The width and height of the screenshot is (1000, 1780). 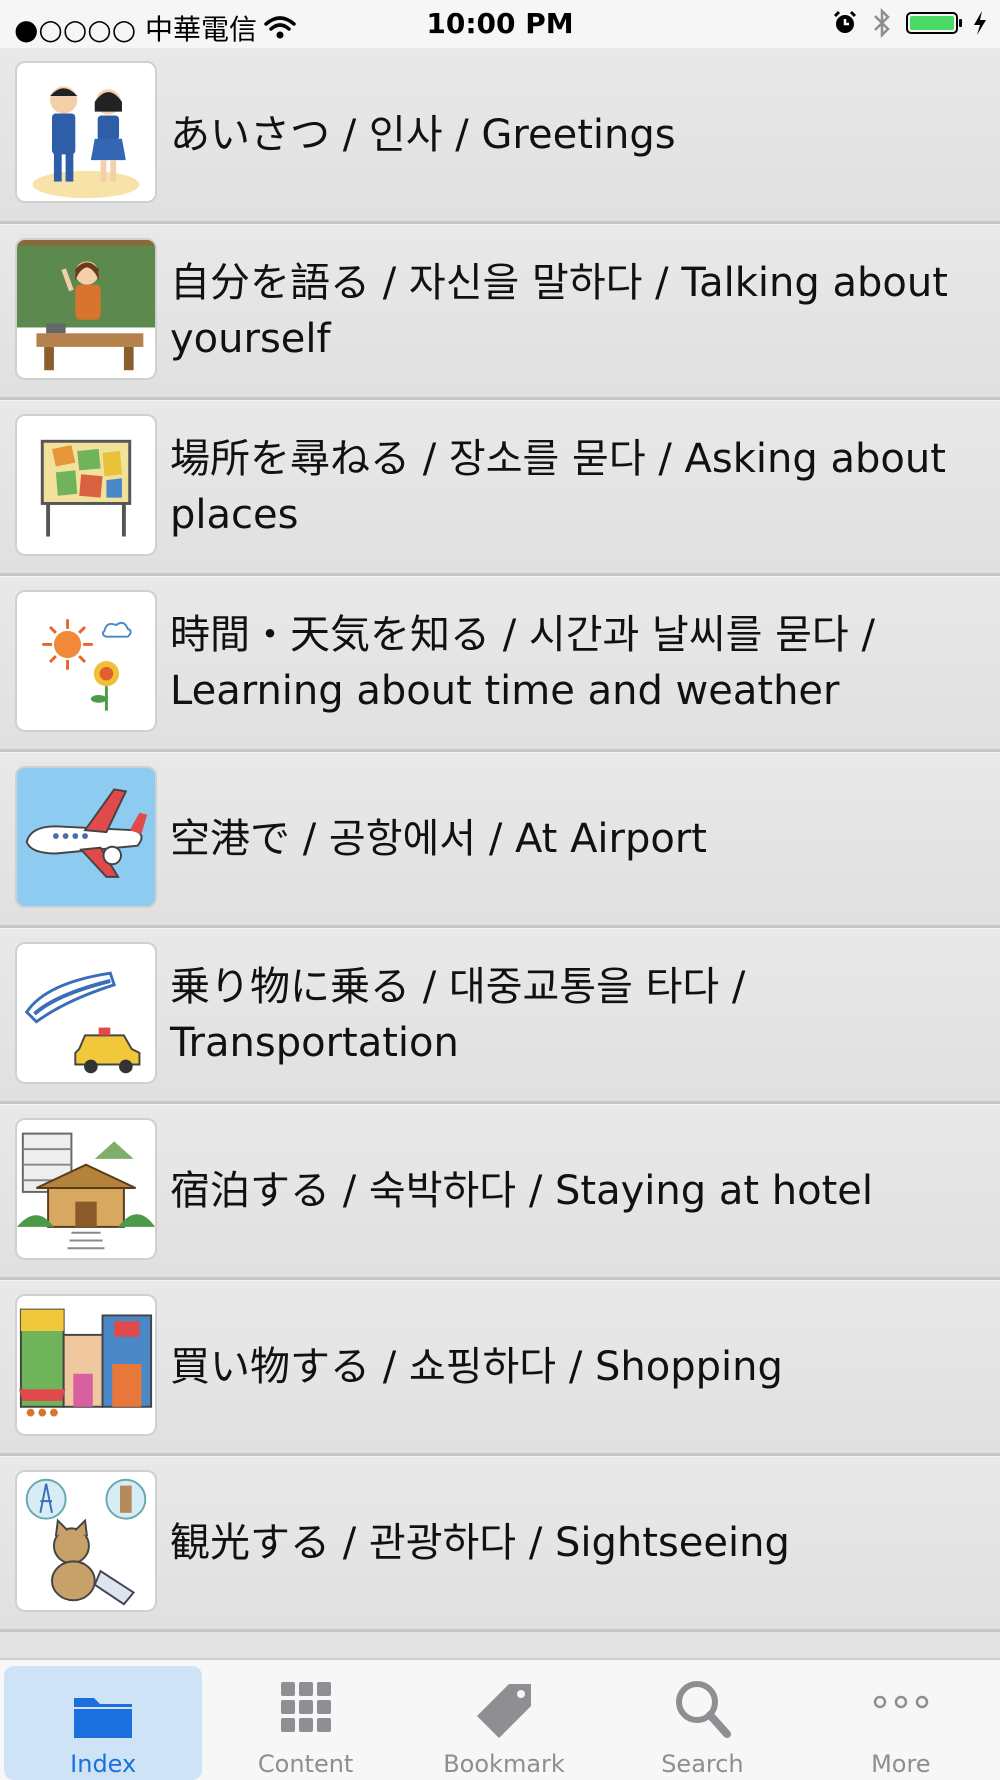 I want to click on tab-label: More, so click(x=901, y=1764).